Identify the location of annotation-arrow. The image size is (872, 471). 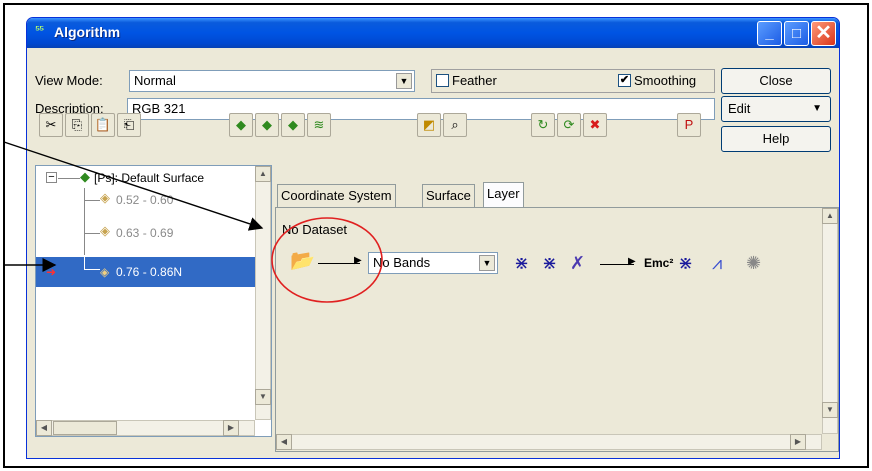
(133, 186).